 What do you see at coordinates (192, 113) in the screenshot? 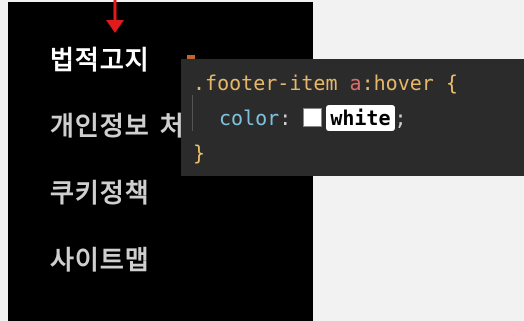
I see `indent-guide` at bounding box center [192, 113].